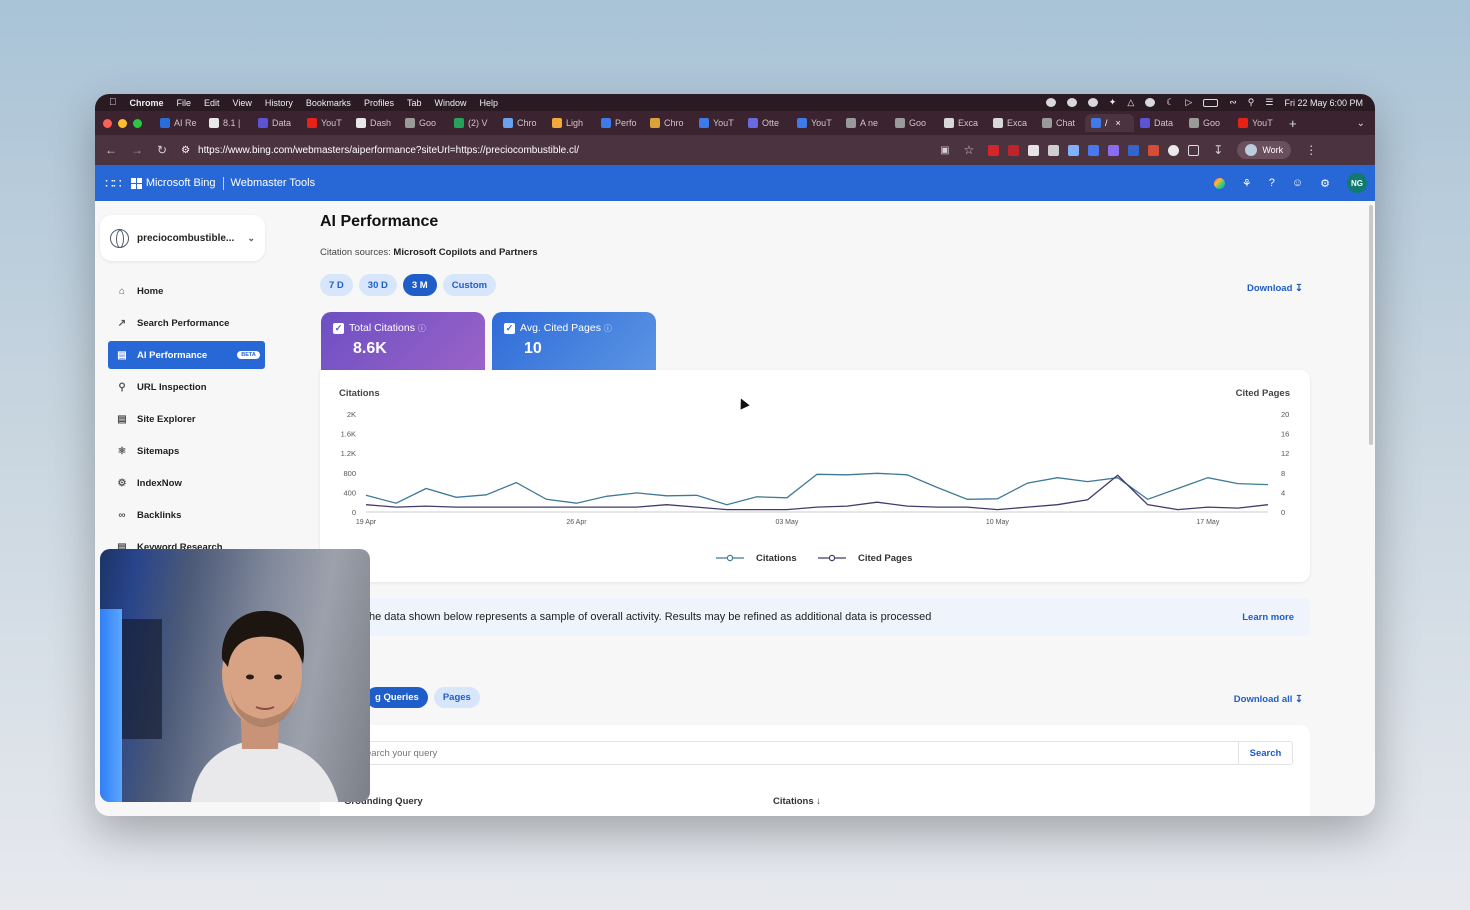  Describe the element at coordinates (570, 123) in the screenshot. I see `browser-tab: Ligh` at that location.